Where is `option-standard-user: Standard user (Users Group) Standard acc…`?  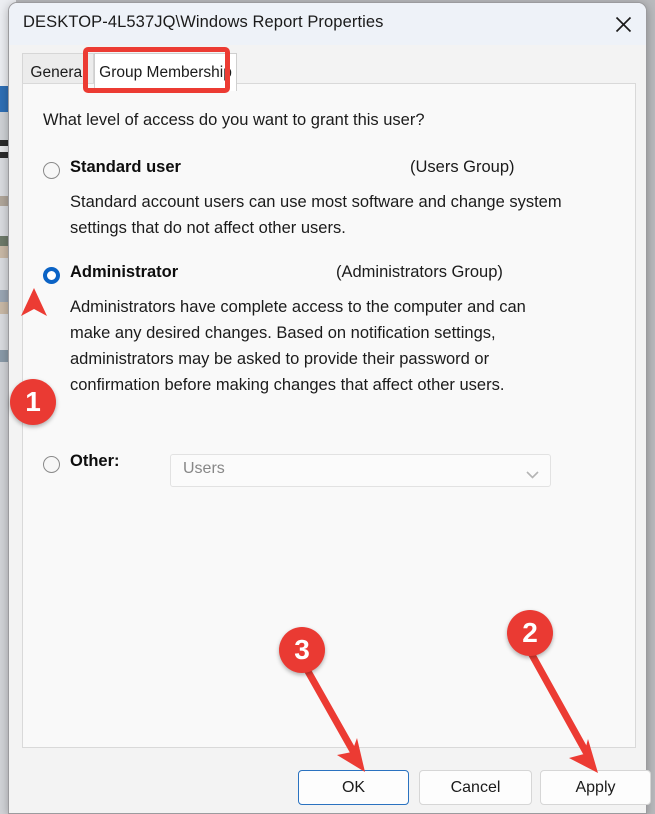 option-standard-user: Standard user (Users Group) Standard acc… is located at coordinates (329, 197).